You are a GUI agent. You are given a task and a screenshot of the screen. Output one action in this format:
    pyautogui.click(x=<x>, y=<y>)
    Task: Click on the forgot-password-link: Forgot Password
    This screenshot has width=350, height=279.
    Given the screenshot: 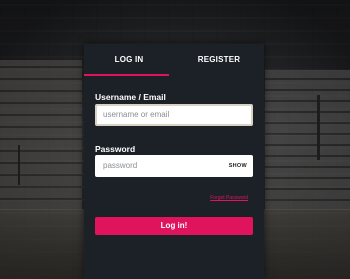 What is the action you would take?
    pyautogui.click(x=229, y=198)
    